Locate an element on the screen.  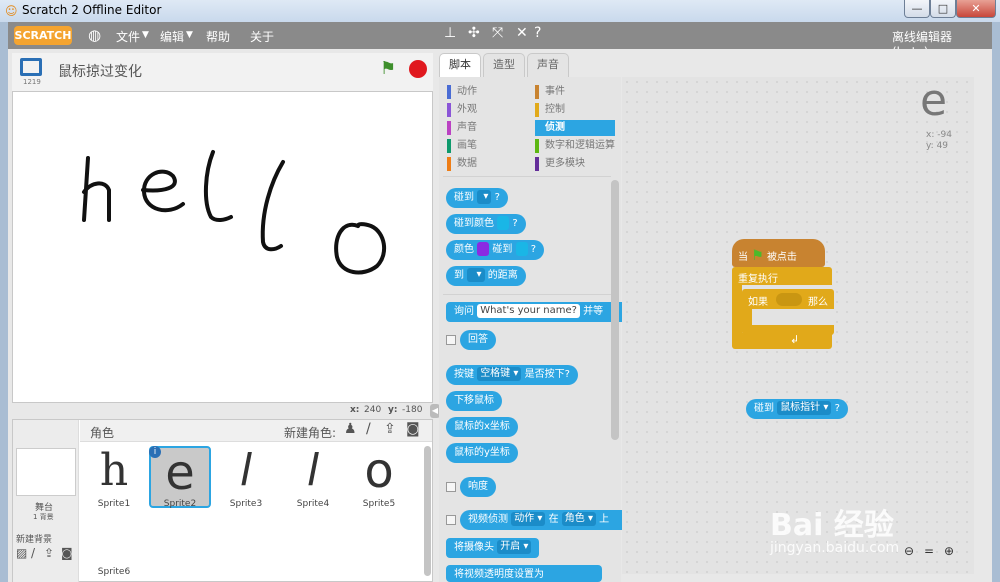
sprite-y-readout: y: 49 is located at coordinates (937, 146).